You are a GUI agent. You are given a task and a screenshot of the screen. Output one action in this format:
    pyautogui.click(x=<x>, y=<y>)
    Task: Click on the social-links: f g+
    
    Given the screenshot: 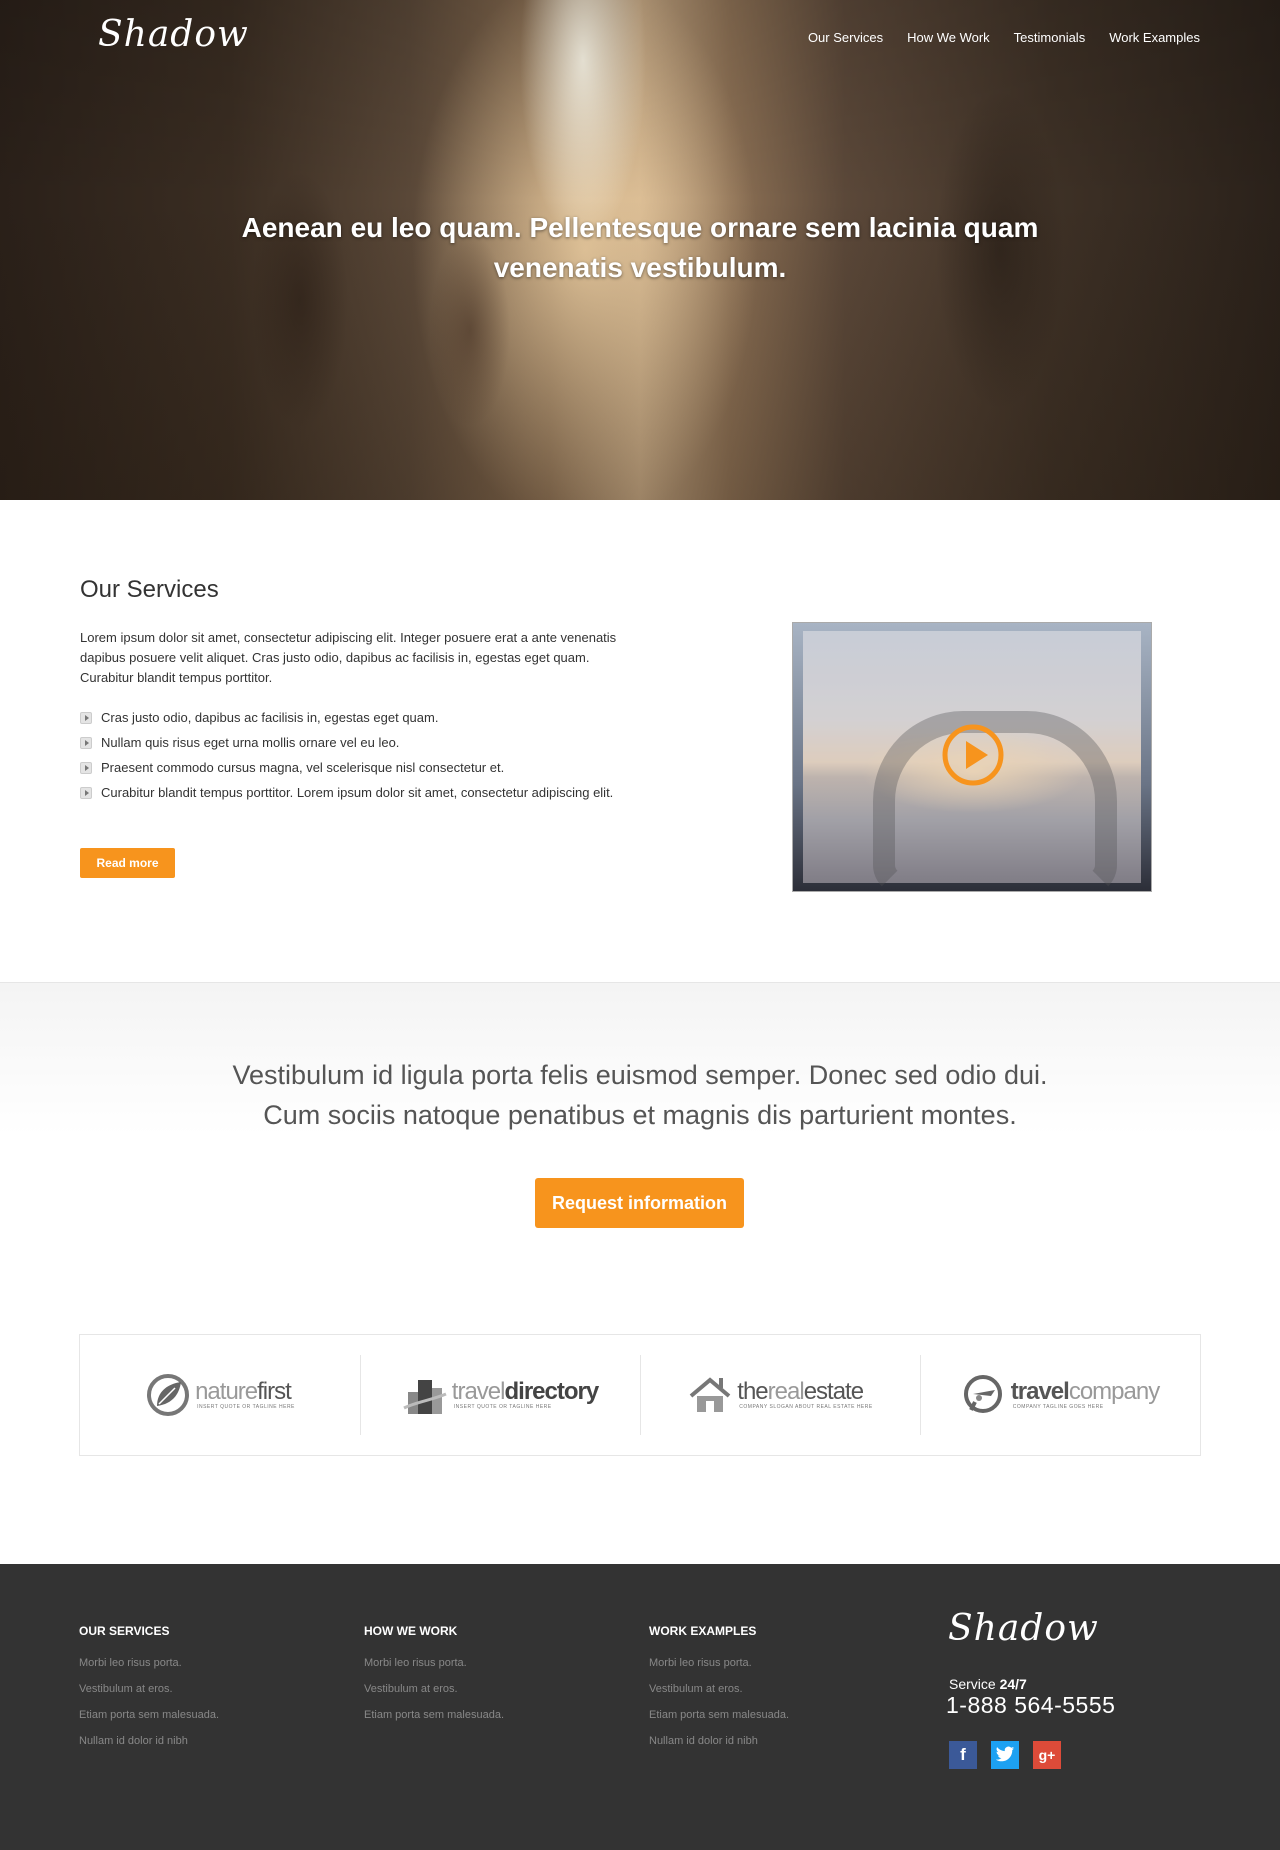 What is the action you would take?
    pyautogui.click(x=1005, y=1755)
    